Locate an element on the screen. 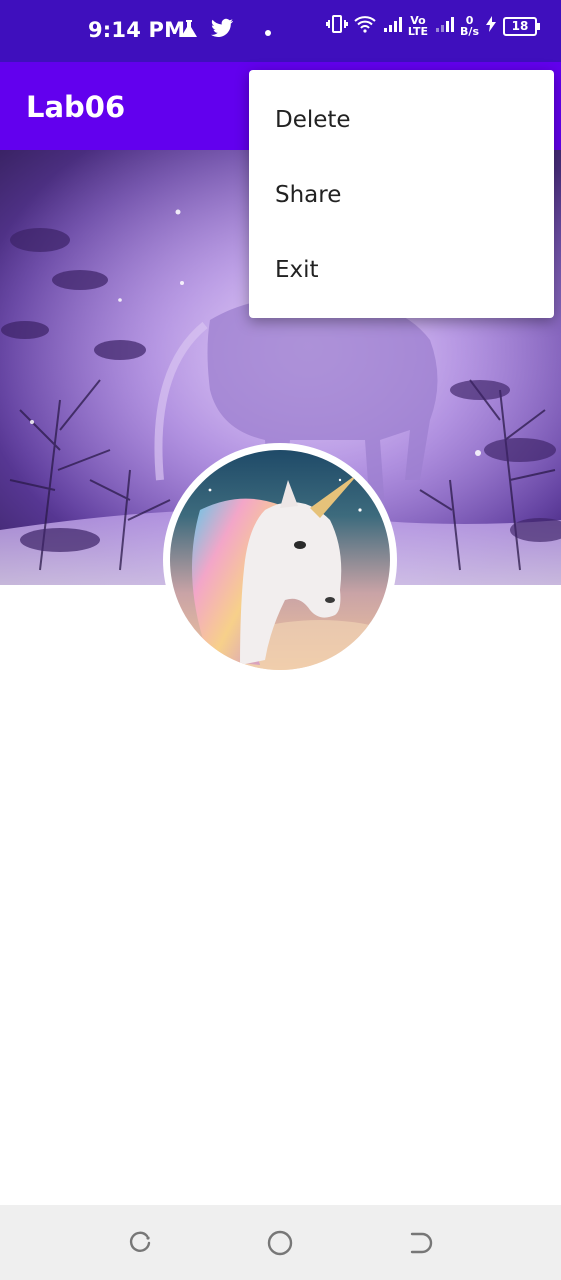  status-bar: 9:14 PM Vo LTE 0 B/s 18 is located at coordinates (280, 31).